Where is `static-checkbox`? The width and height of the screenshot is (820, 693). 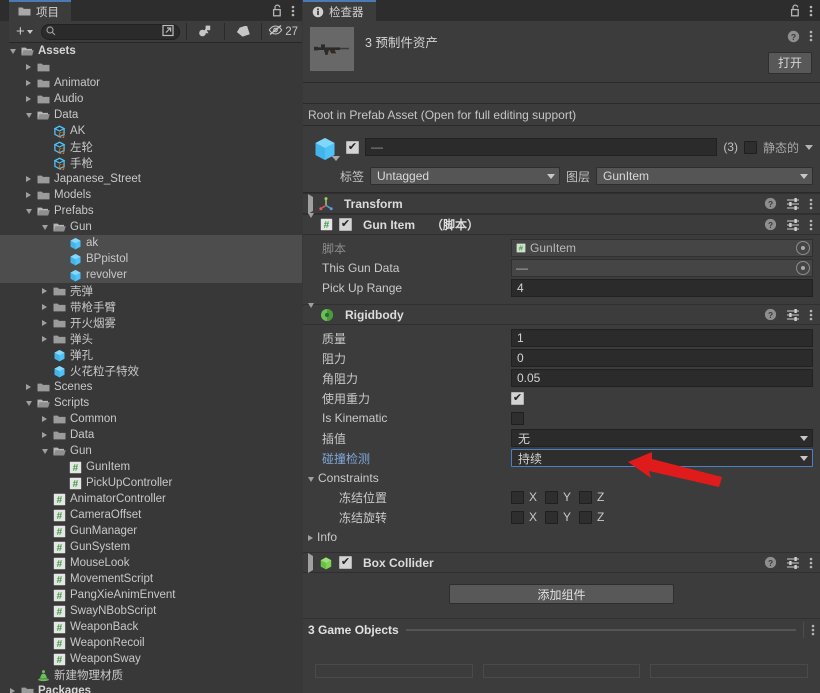
static-checkbox is located at coordinates (750, 147).